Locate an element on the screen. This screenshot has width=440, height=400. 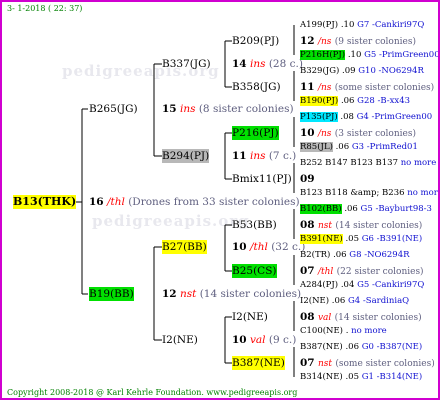
gen4-row-2: P216H(PJ) .10 G5 -PrimGreen00 is located at coordinates (370, 55).